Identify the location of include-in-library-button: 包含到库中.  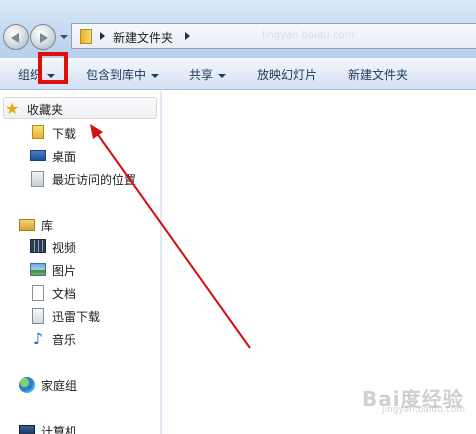
(123, 75).